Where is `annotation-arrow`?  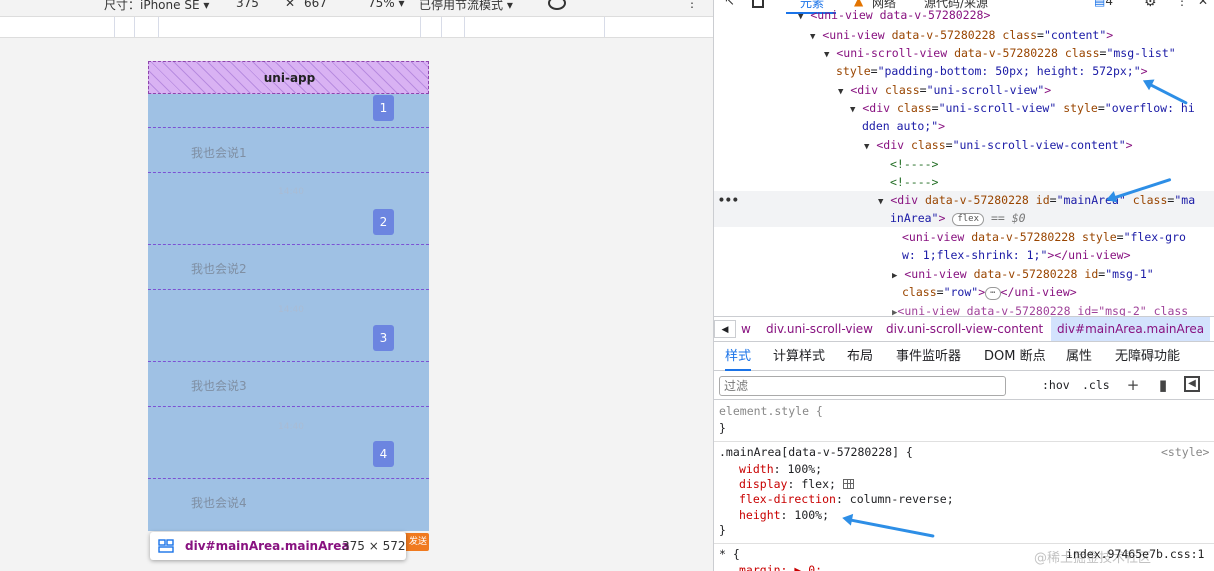
annotation-arrow is located at coordinates (891, 528).